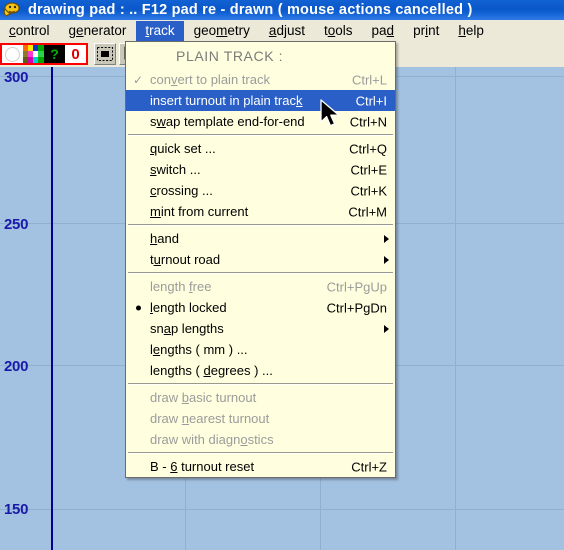 Image resolution: width=564 pixels, height=550 pixels. Describe the element at coordinates (16, 224) in the screenshot. I see `ruler-label: 250` at that location.